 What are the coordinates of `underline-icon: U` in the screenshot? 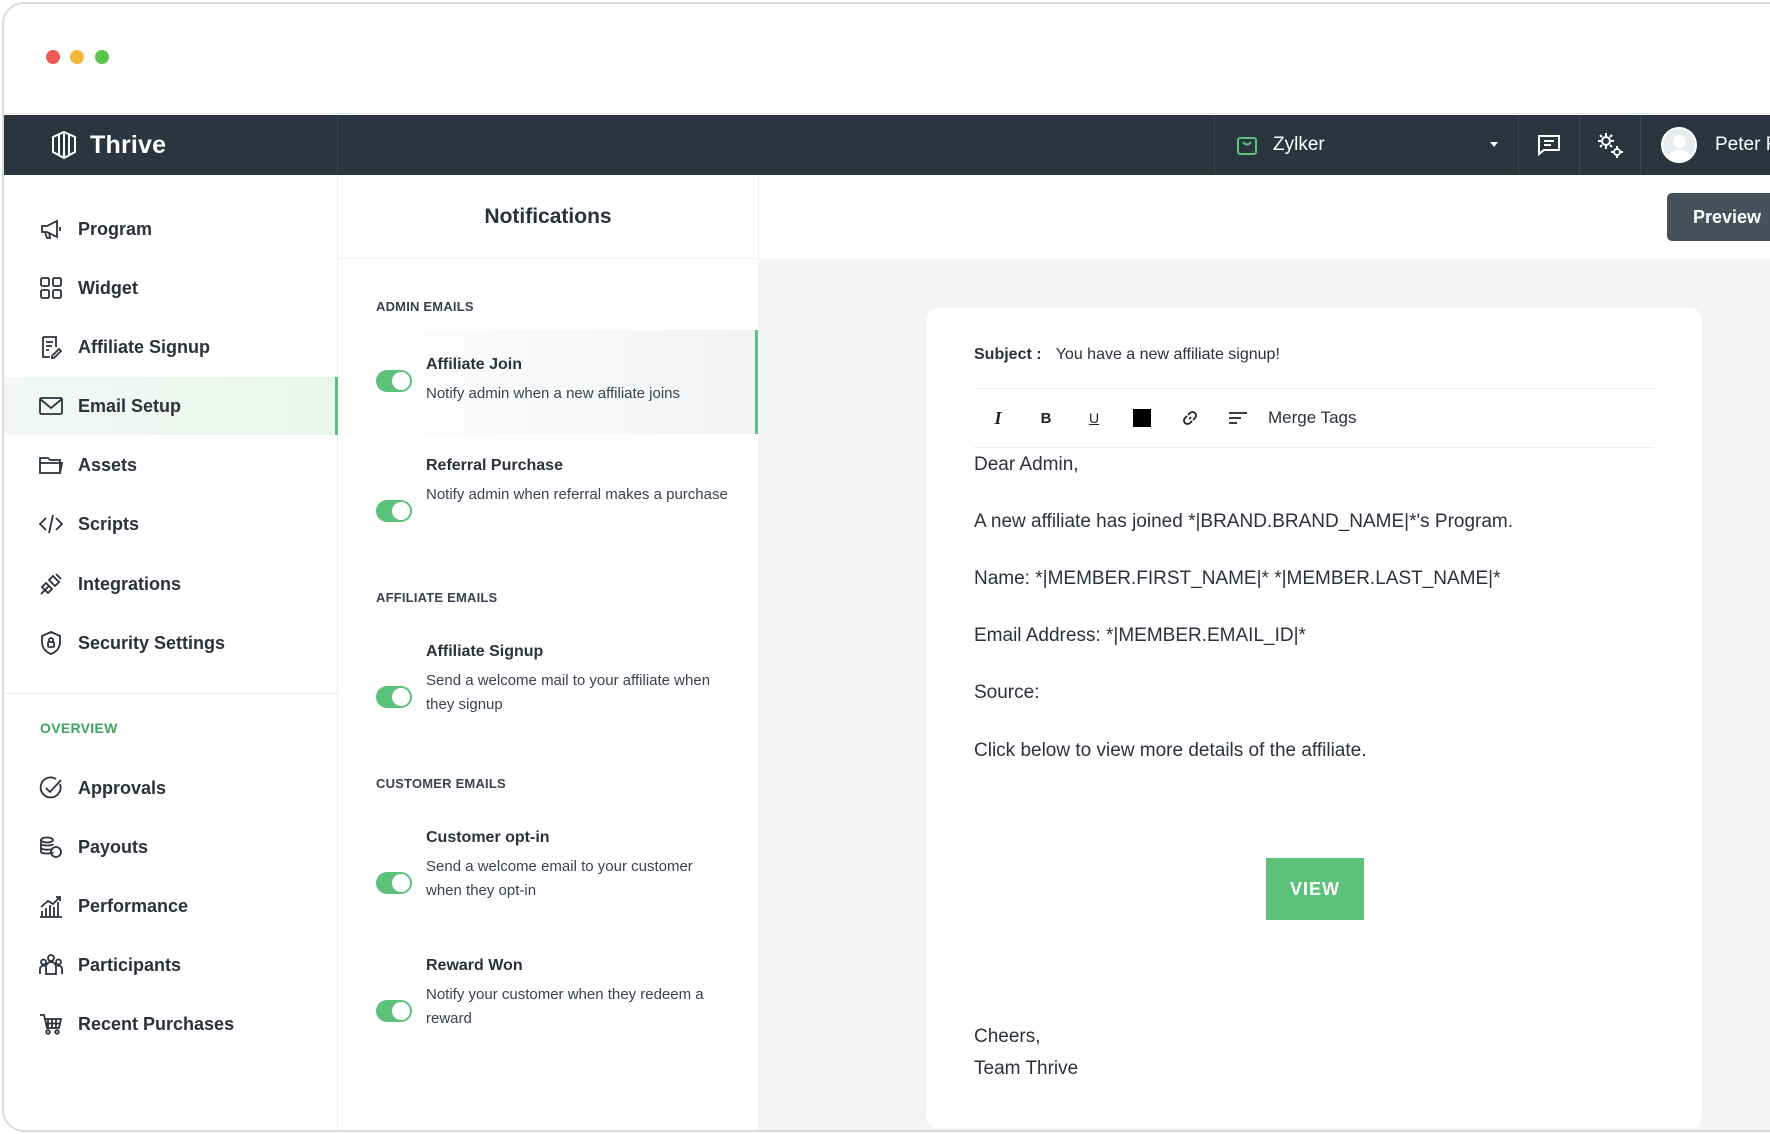 It's located at (1094, 418).